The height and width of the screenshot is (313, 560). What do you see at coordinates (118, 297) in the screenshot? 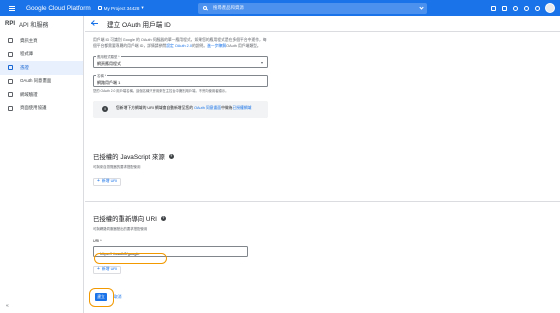
I see `cancel-button: 取消` at bounding box center [118, 297].